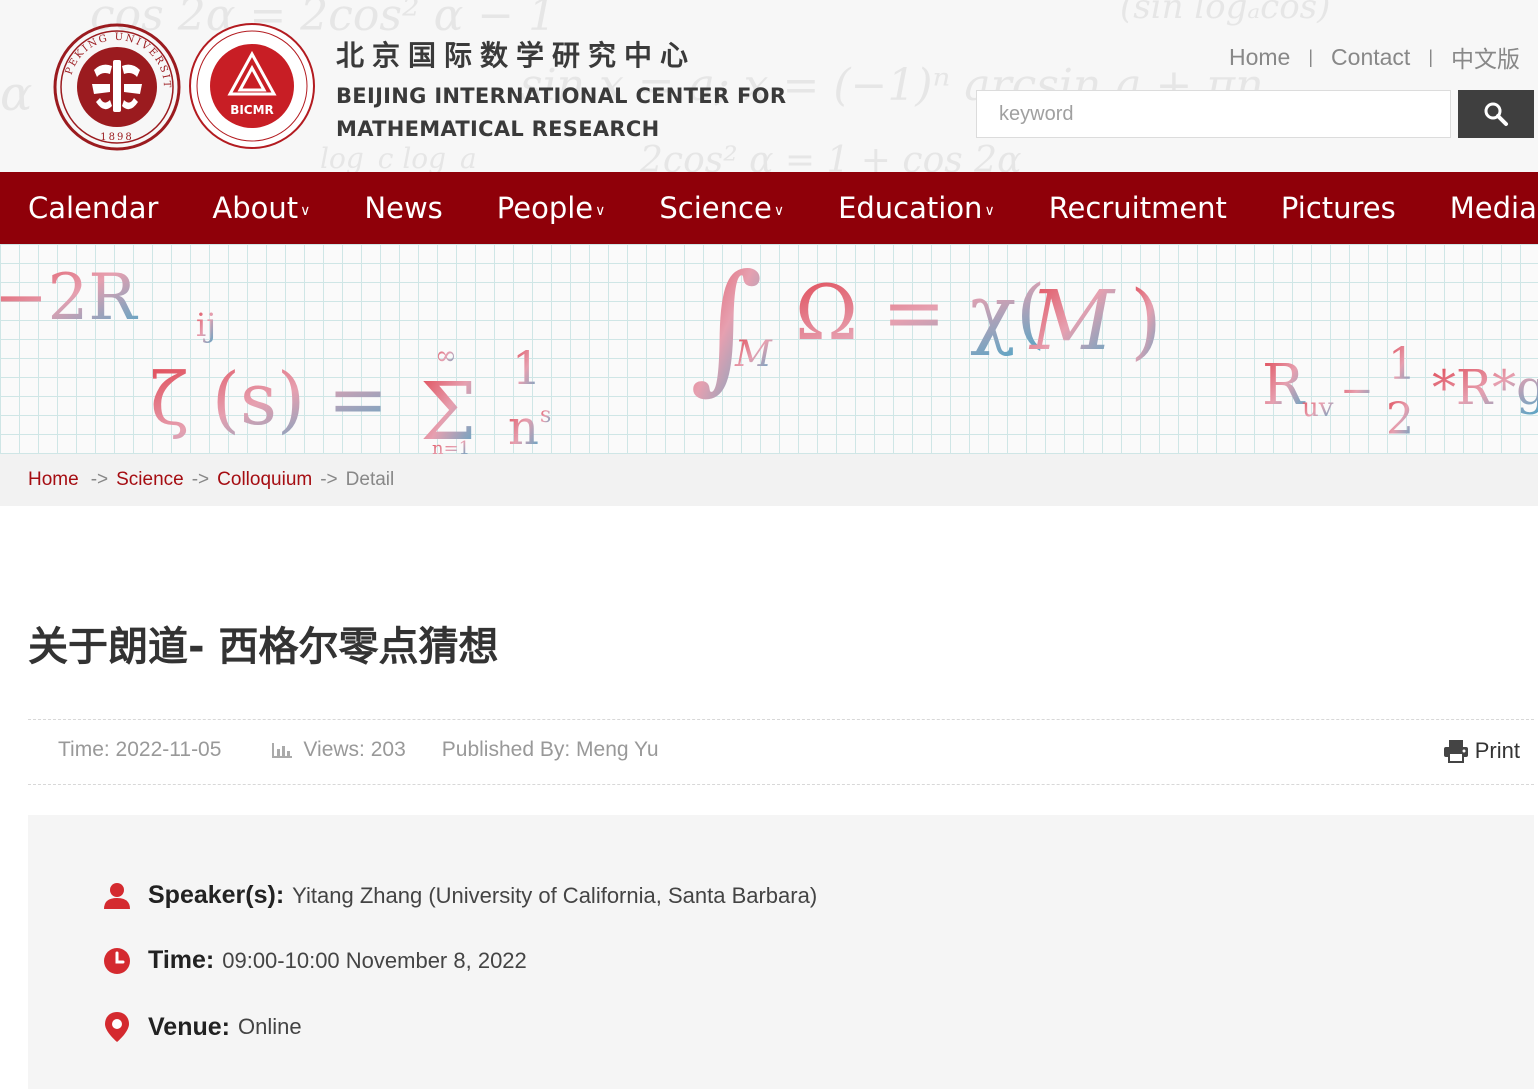 The height and width of the screenshot is (1089, 1538). Describe the element at coordinates (263, 647) in the screenshot. I see `page-title: 关于朗道- 西格尔零点猜想` at that location.